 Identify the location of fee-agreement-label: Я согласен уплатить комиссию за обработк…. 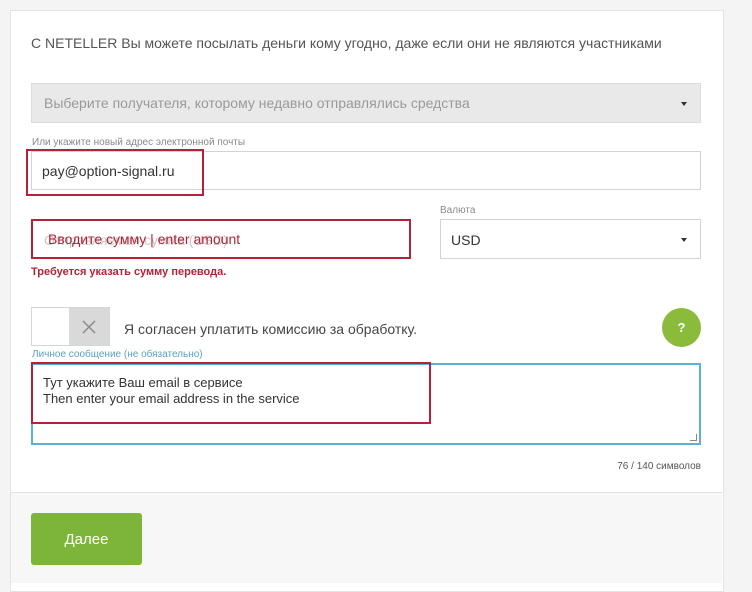
(271, 329).